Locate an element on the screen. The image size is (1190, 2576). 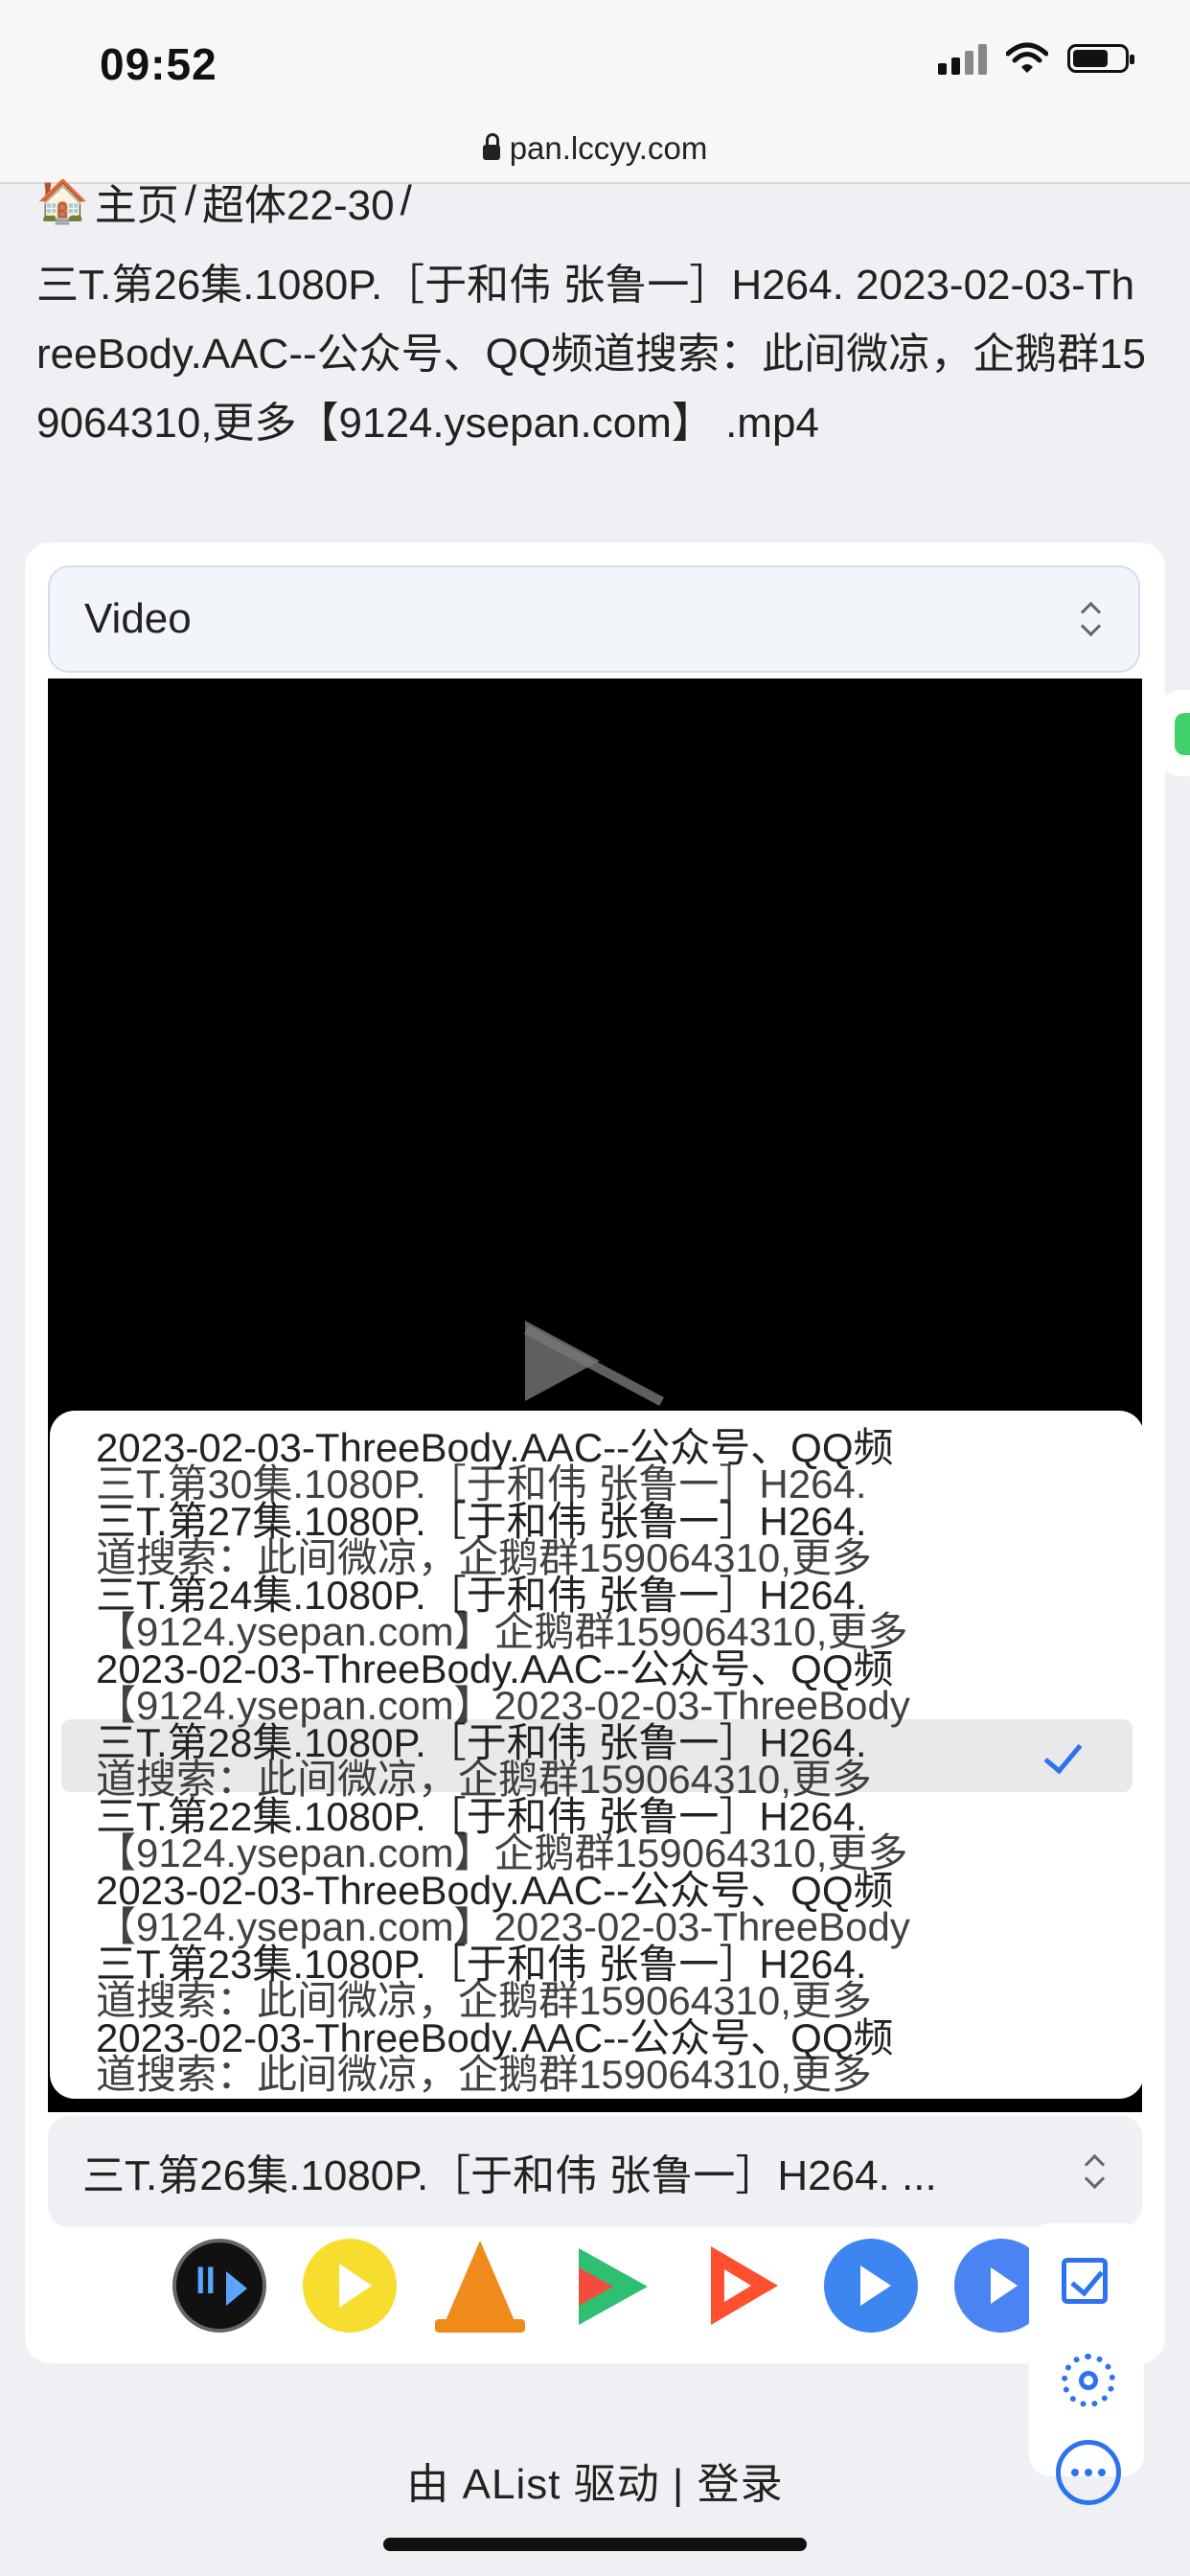
play-icon is located at coordinates (562, 1361).